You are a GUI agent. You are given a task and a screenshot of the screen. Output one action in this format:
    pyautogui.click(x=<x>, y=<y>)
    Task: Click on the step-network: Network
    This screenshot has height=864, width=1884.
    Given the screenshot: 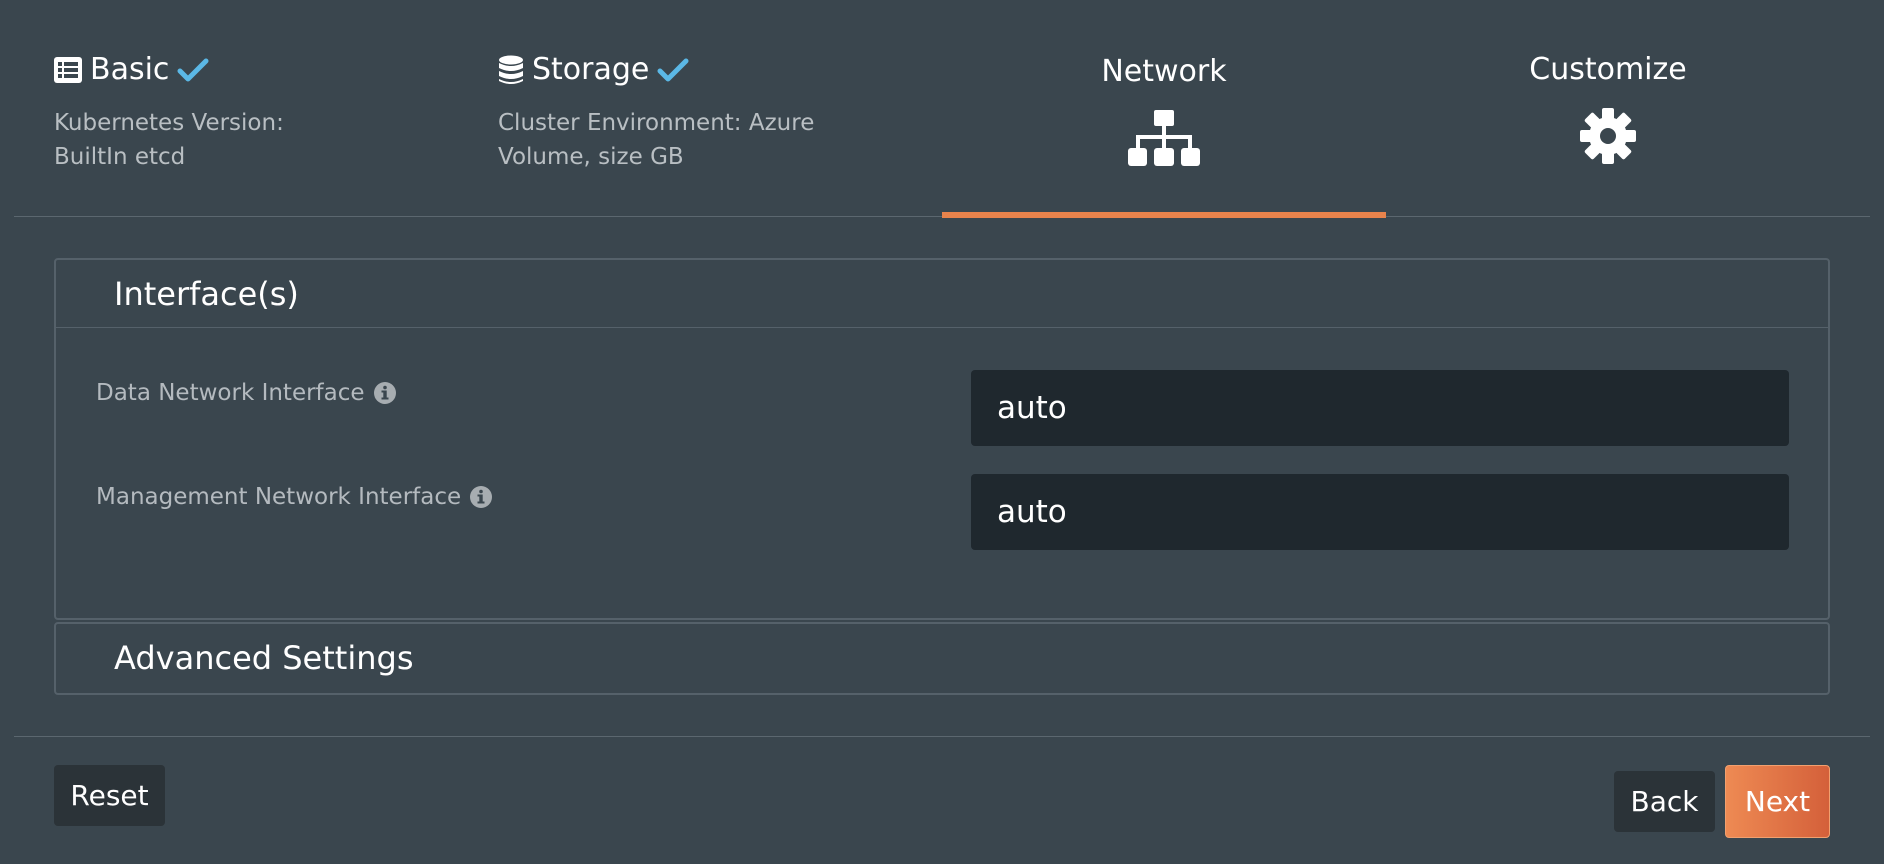 What is the action you would take?
    pyautogui.click(x=1164, y=109)
    